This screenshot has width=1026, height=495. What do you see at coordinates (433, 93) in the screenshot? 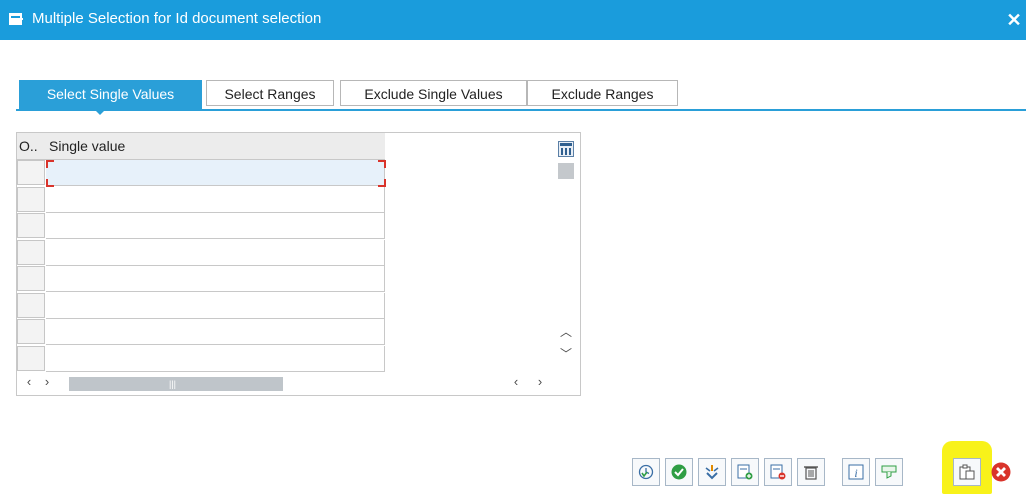
I see `tab-exclude-single-values: Exclude Single Values` at bounding box center [433, 93].